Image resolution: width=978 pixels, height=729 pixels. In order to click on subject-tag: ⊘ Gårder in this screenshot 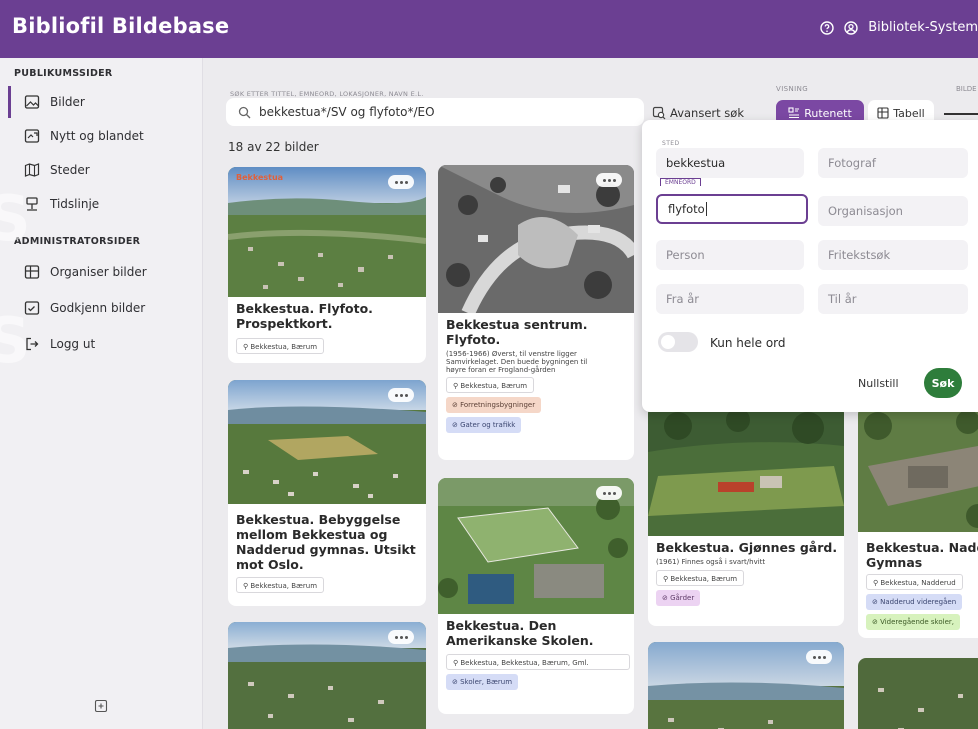, I will do `click(678, 598)`.